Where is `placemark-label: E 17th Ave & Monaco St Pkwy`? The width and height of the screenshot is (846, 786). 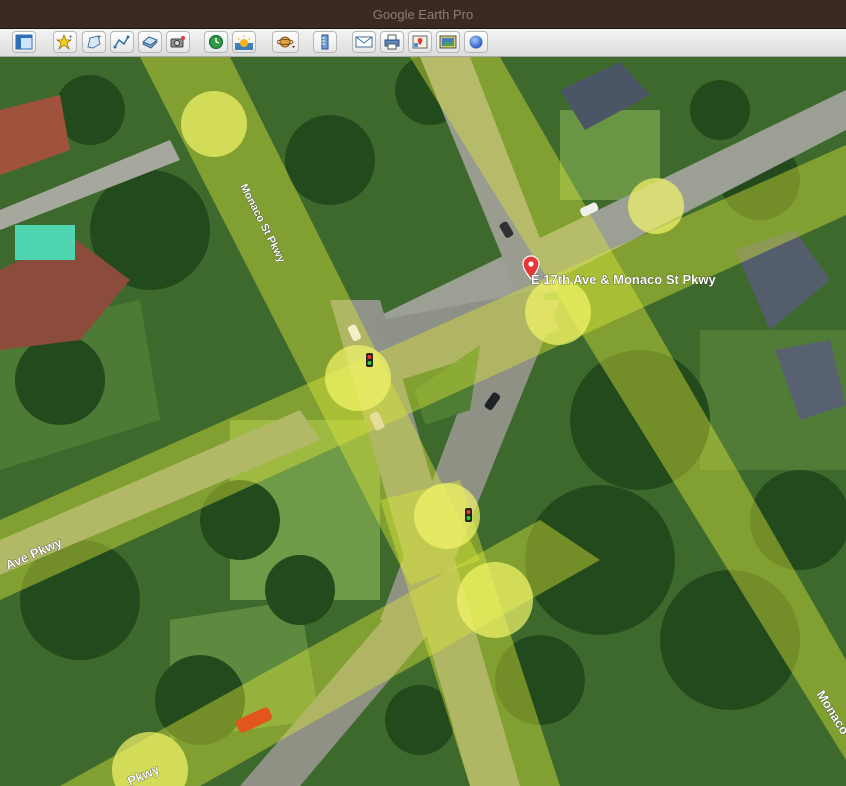
placemark-label: E 17th Ave & Monaco St Pkwy is located at coordinates (623, 279).